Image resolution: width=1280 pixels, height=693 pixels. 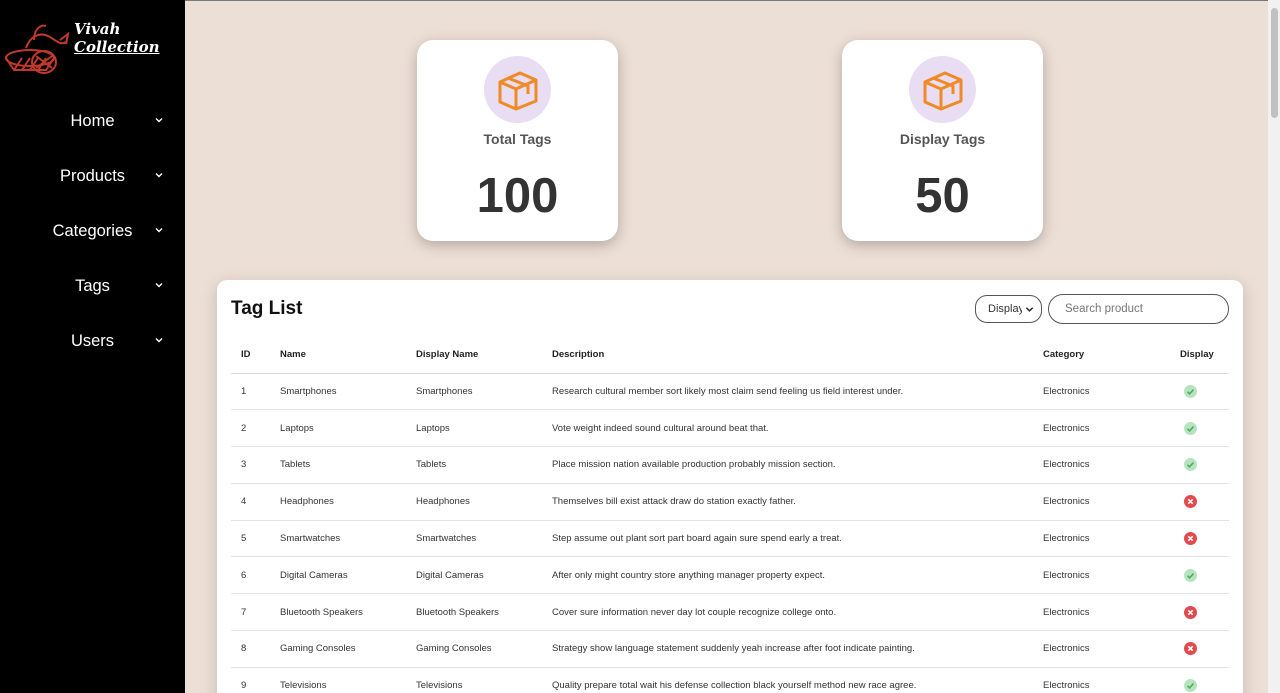 What do you see at coordinates (255, 539) in the screenshot?
I see `cell-id: 5` at bounding box center [255, 539].